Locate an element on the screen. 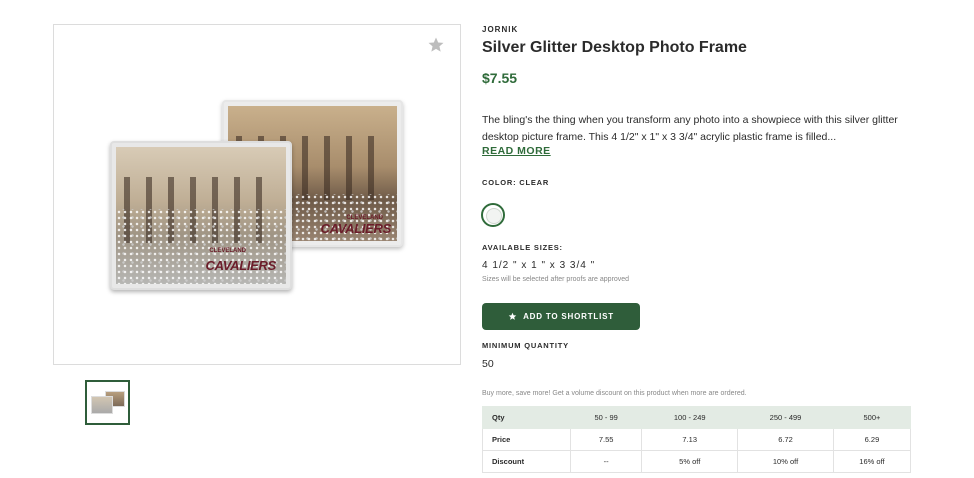 Image resolution: width=974 pixels, height=478 pixels. table-cell: Discount is located at coordinates (526, 461).